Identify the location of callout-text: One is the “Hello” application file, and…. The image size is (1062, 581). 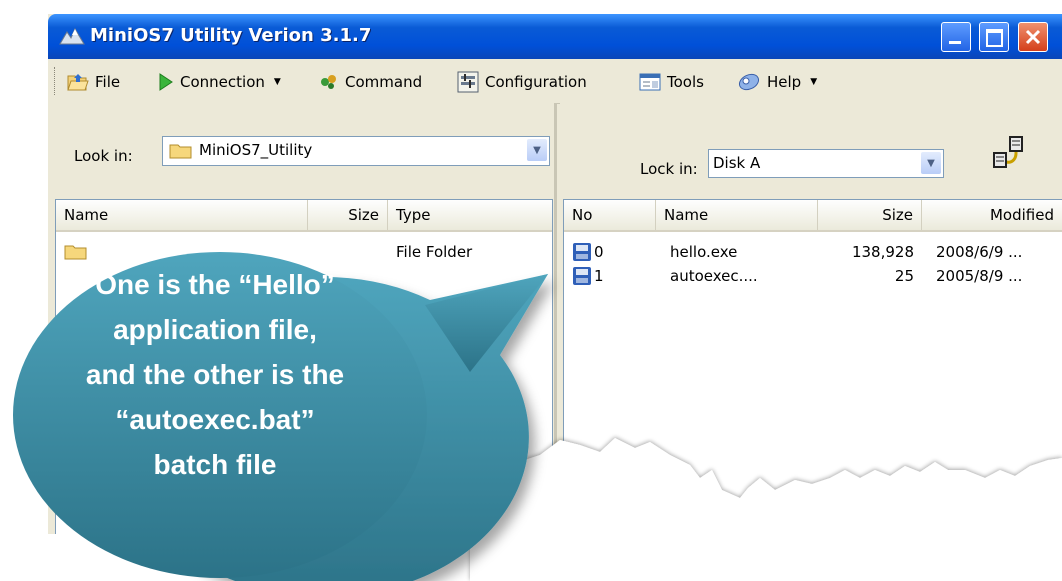
(215, 374).